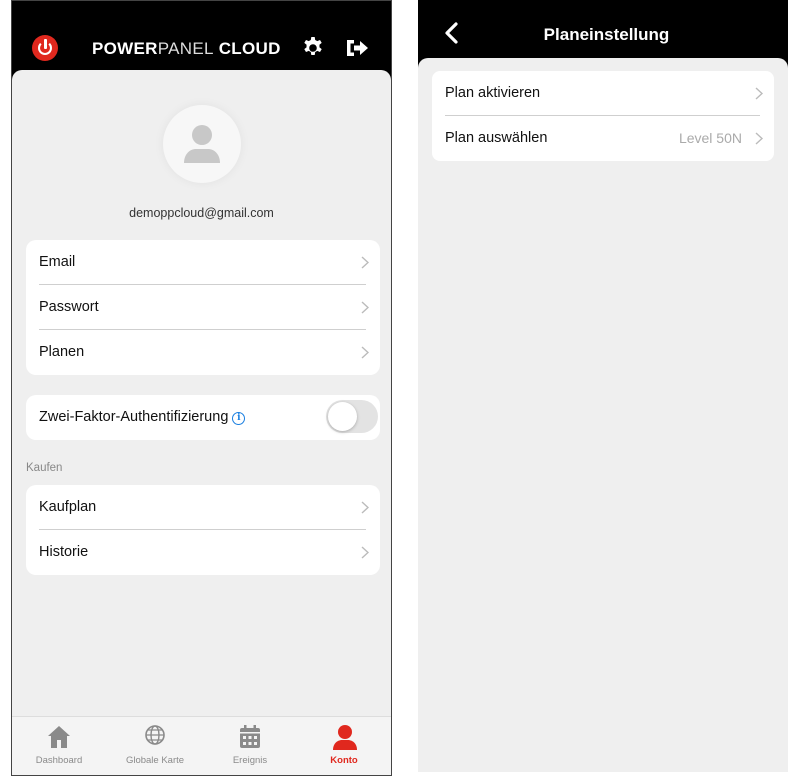  What do you see at coordinates (64, 552) in the screenshot?
I see `history-label: Historie` at bounding box center [64, 552].